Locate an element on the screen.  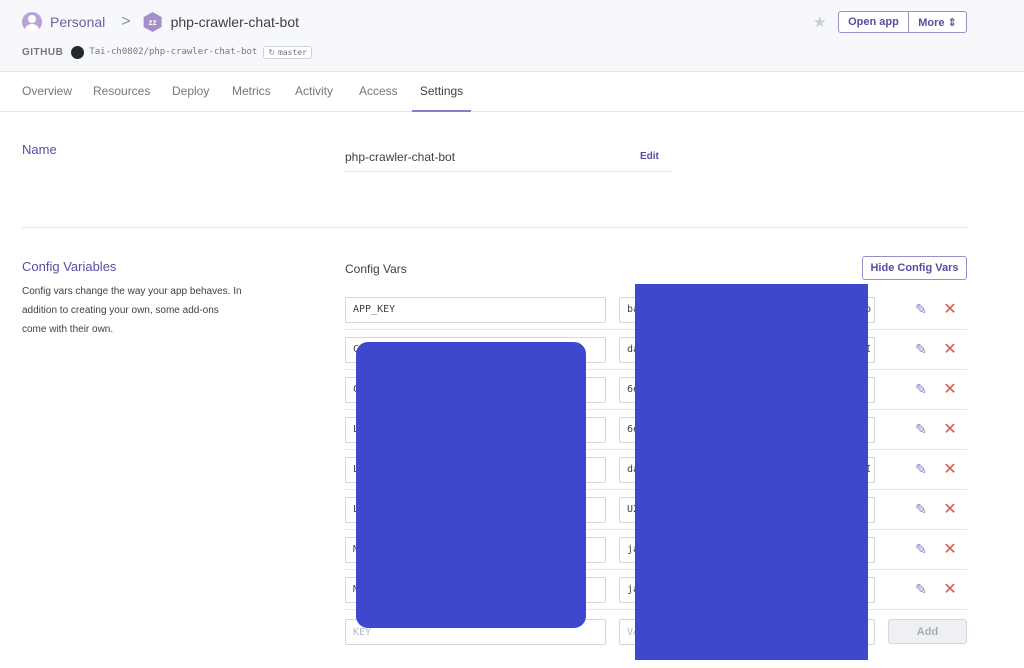
tab-resources: Resources is located at coordinates (121, 92).